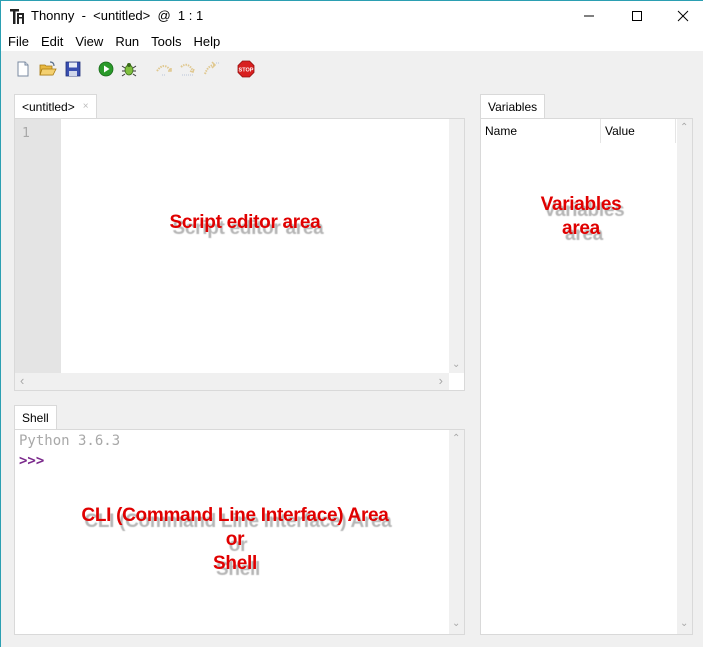  Describe the element at coordinates (581, 217) in the screenshot. I see `variables-annotation: Variables area` at that location.